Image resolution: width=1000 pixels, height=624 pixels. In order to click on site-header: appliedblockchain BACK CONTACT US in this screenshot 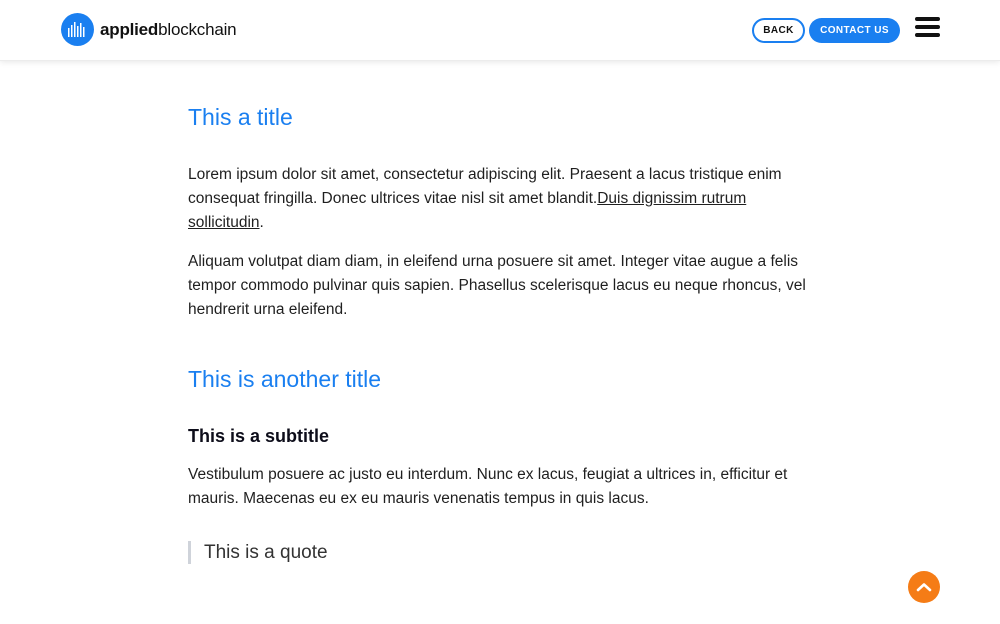, I will do `click(500, 30)`.